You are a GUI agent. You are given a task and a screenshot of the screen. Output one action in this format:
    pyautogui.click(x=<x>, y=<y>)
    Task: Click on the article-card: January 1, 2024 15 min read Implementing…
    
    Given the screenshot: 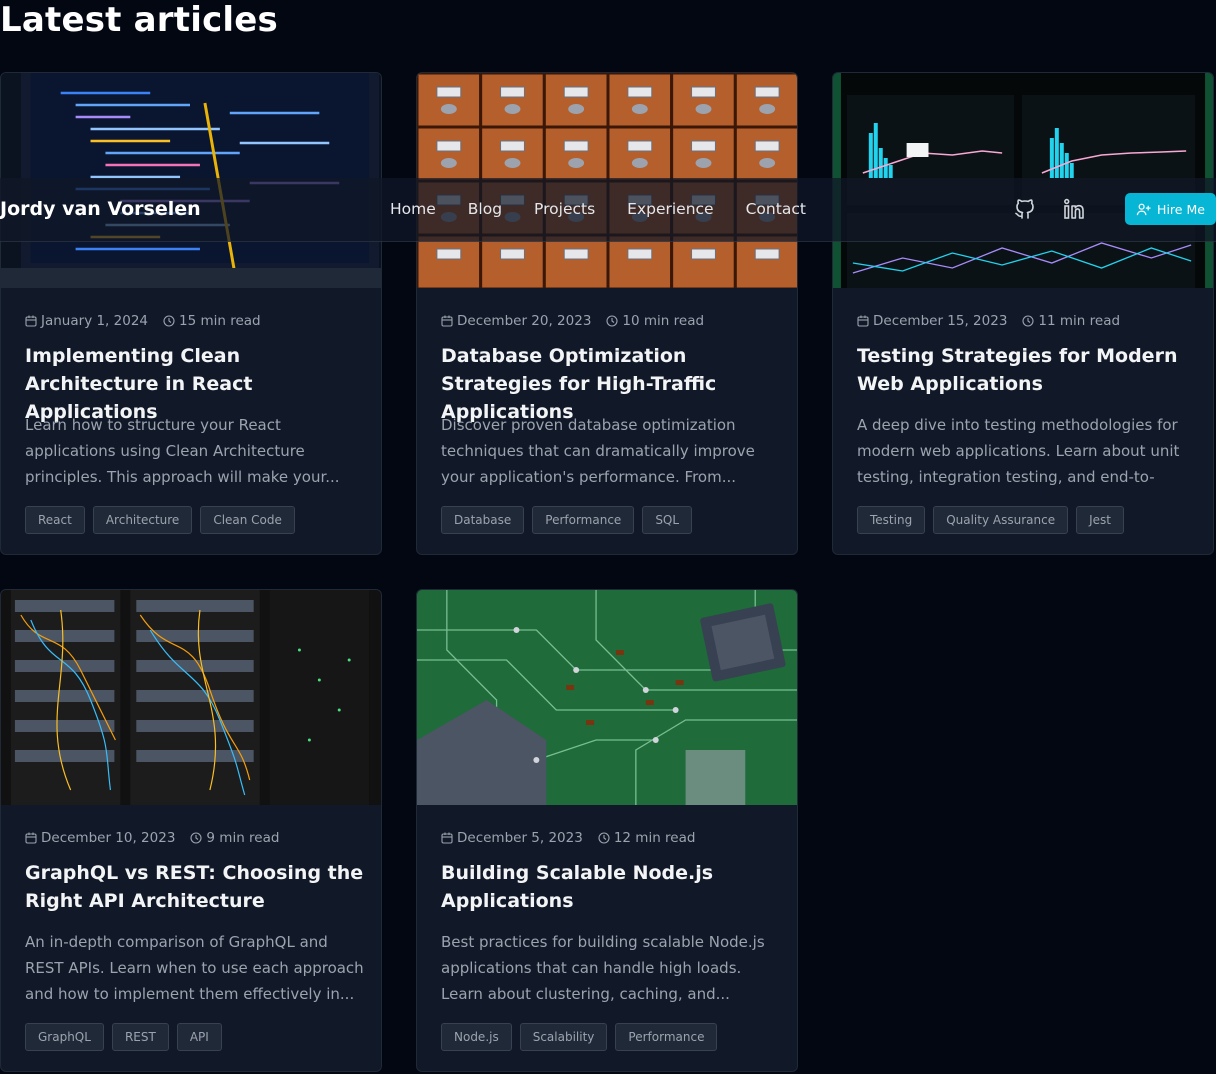 What is the action you would take?
    pyautogui.click(x=191, y=313)
    